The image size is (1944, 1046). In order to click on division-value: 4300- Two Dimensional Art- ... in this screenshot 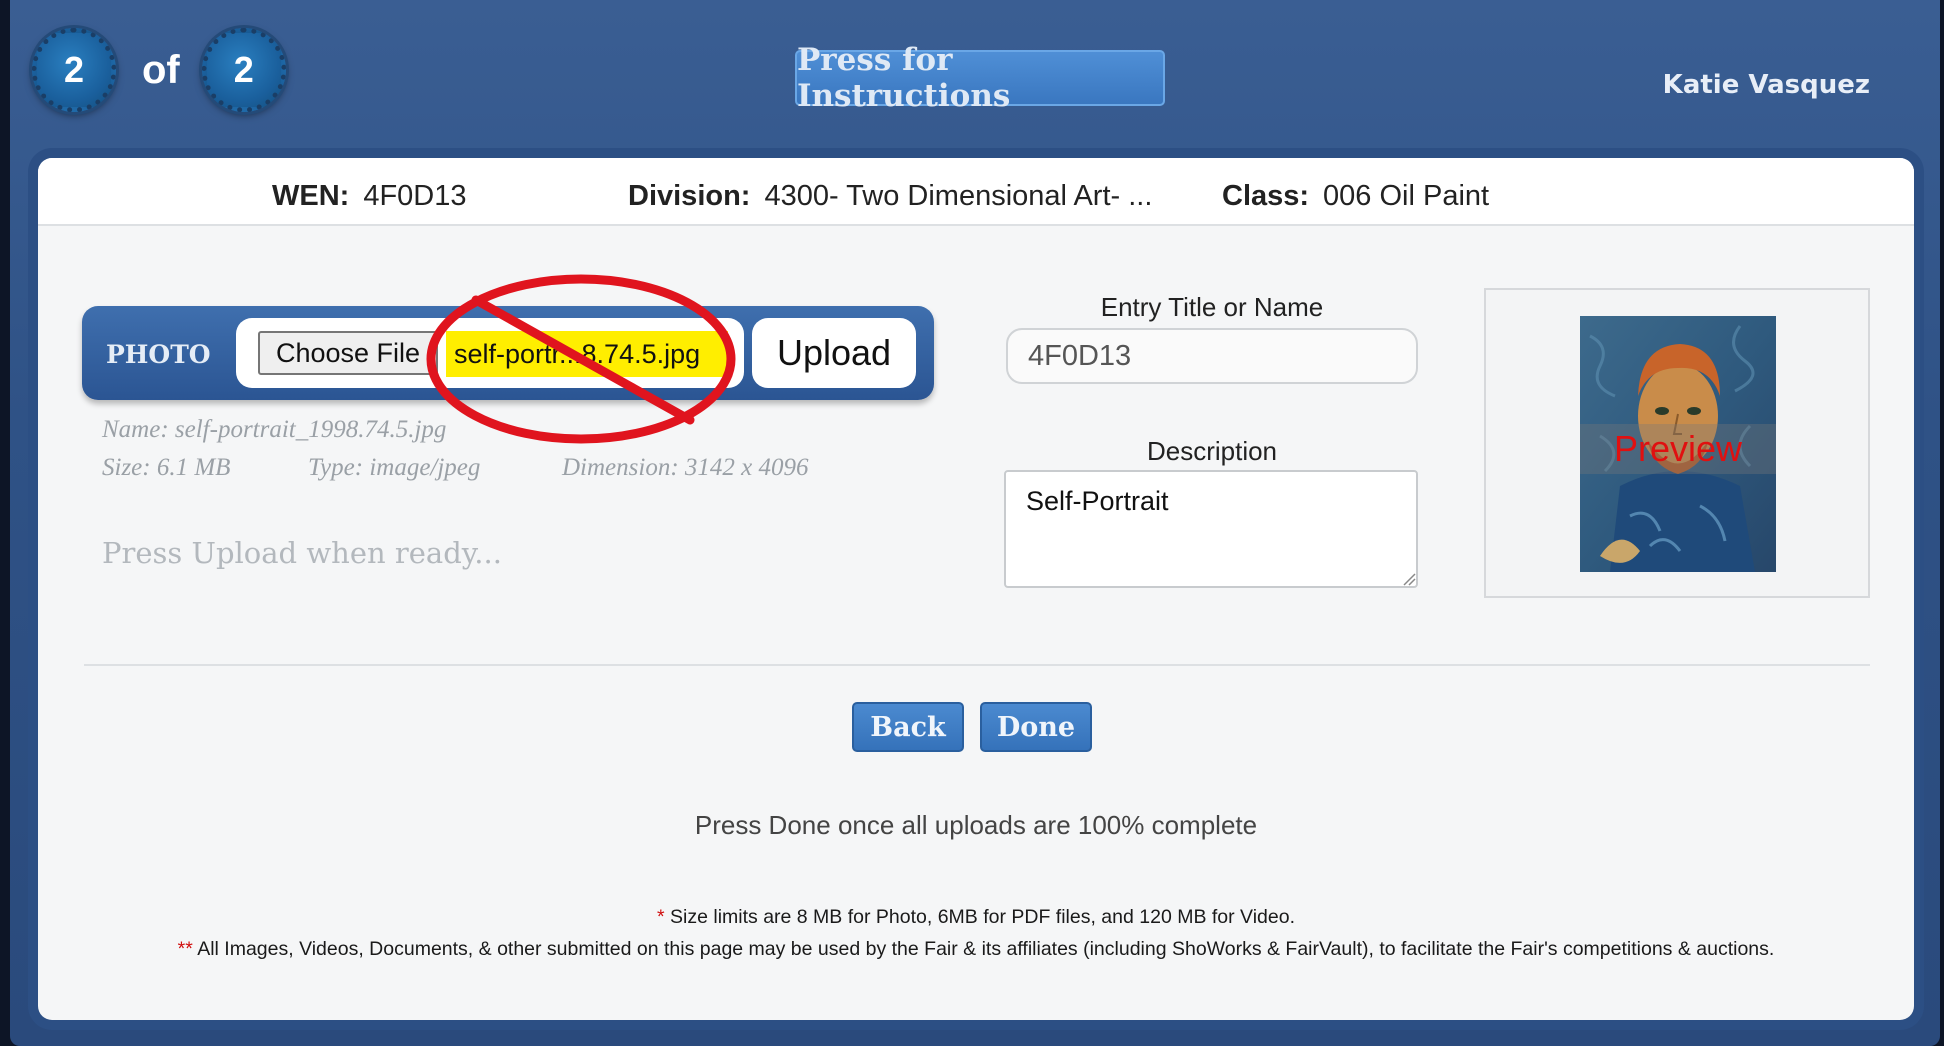, I will do `click(958, 196)`.